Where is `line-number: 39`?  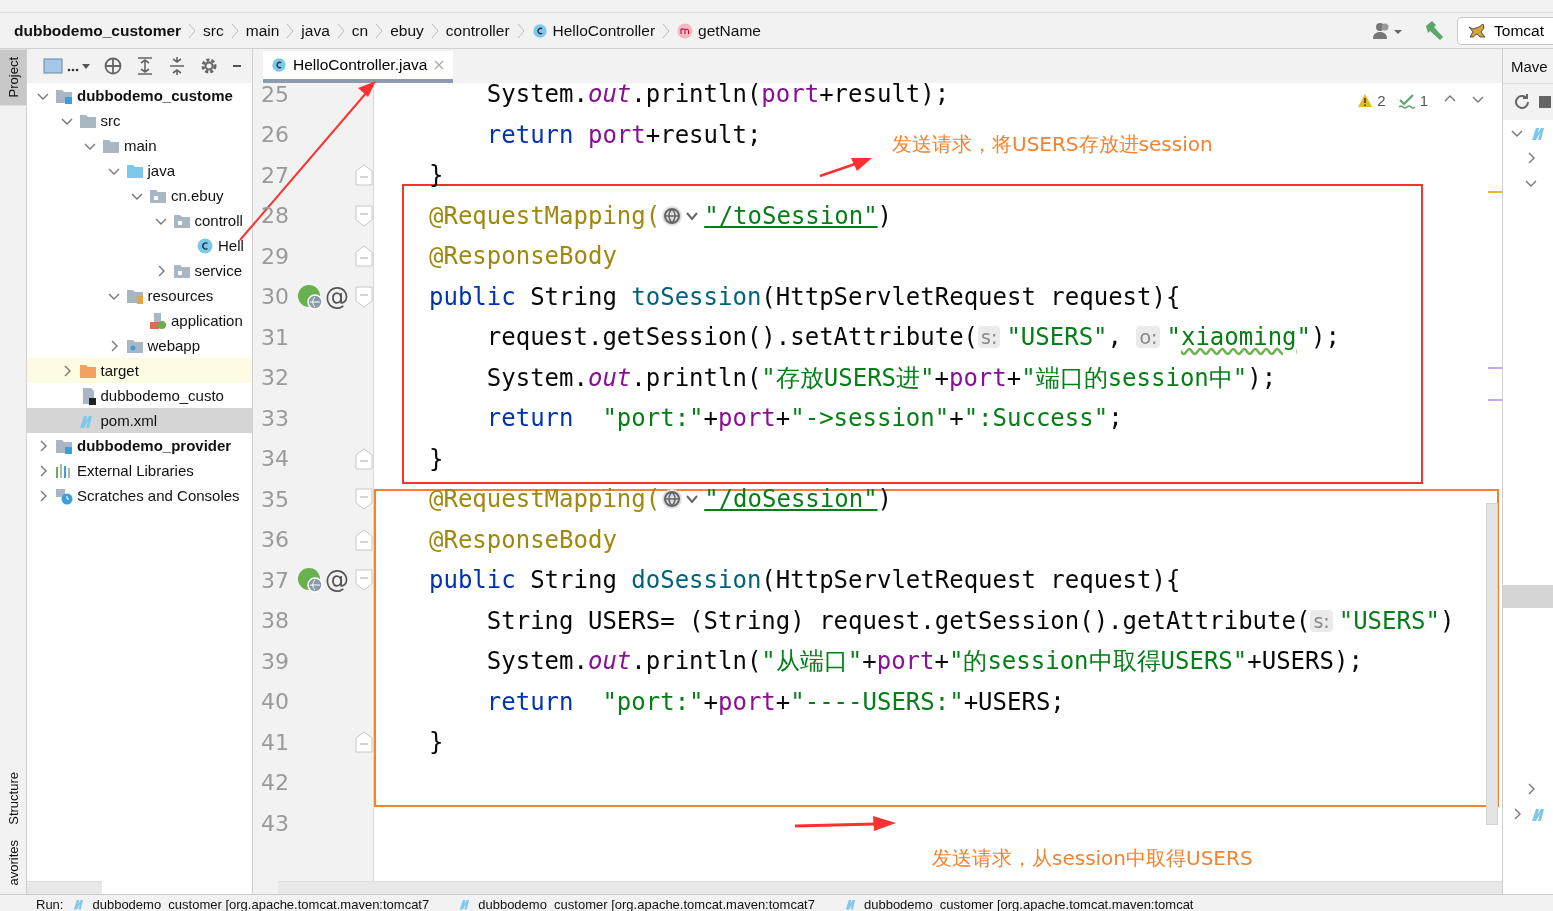 line-number: 39 is located at coordinates (275, 661).